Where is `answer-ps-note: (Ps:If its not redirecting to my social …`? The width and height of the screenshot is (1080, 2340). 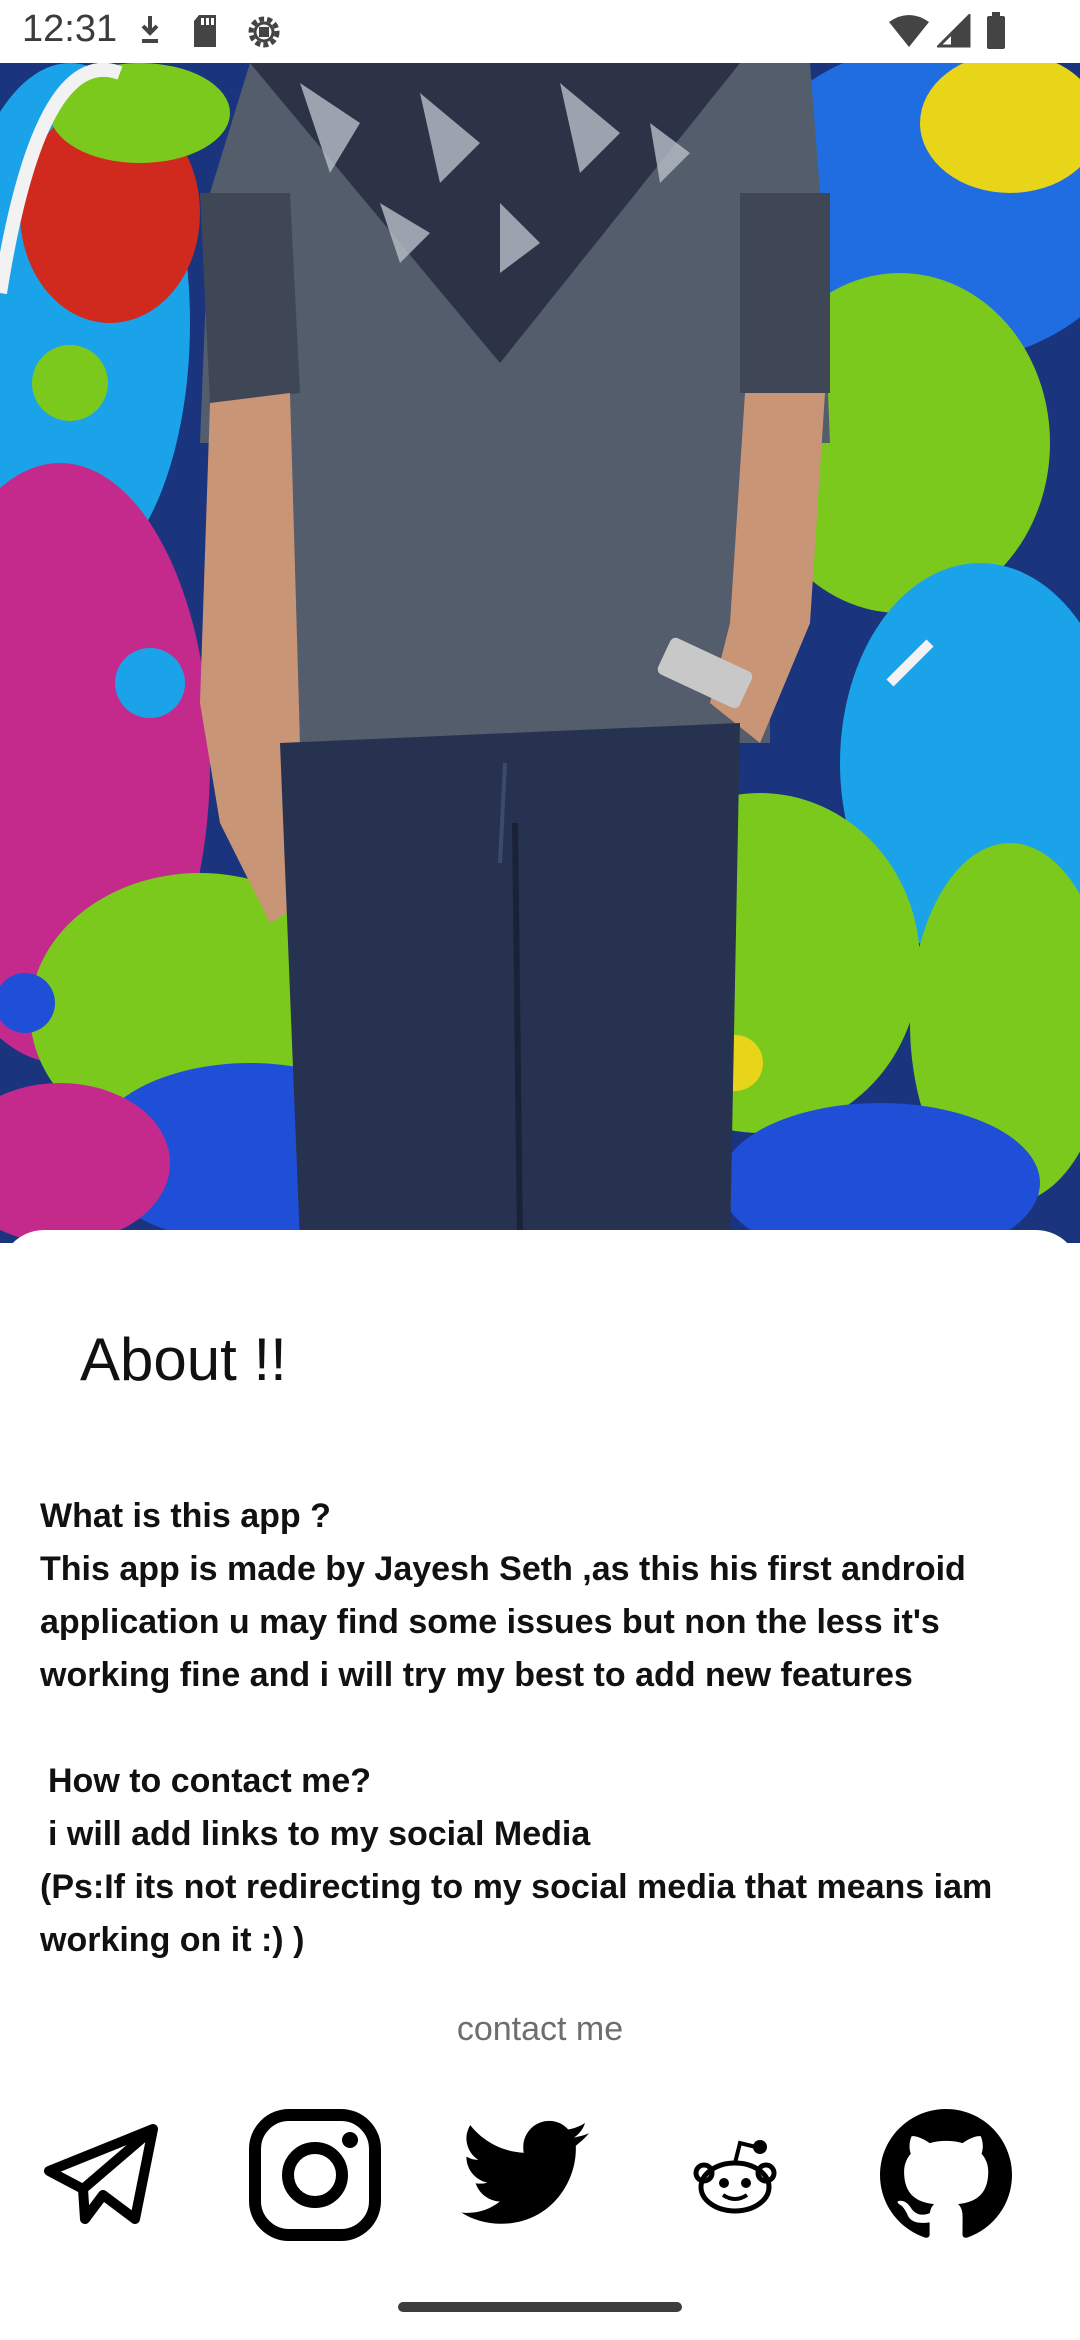 answer-ps-note: (Ps:If its not redirecting to my social … is located at coordinates (516, 1913).